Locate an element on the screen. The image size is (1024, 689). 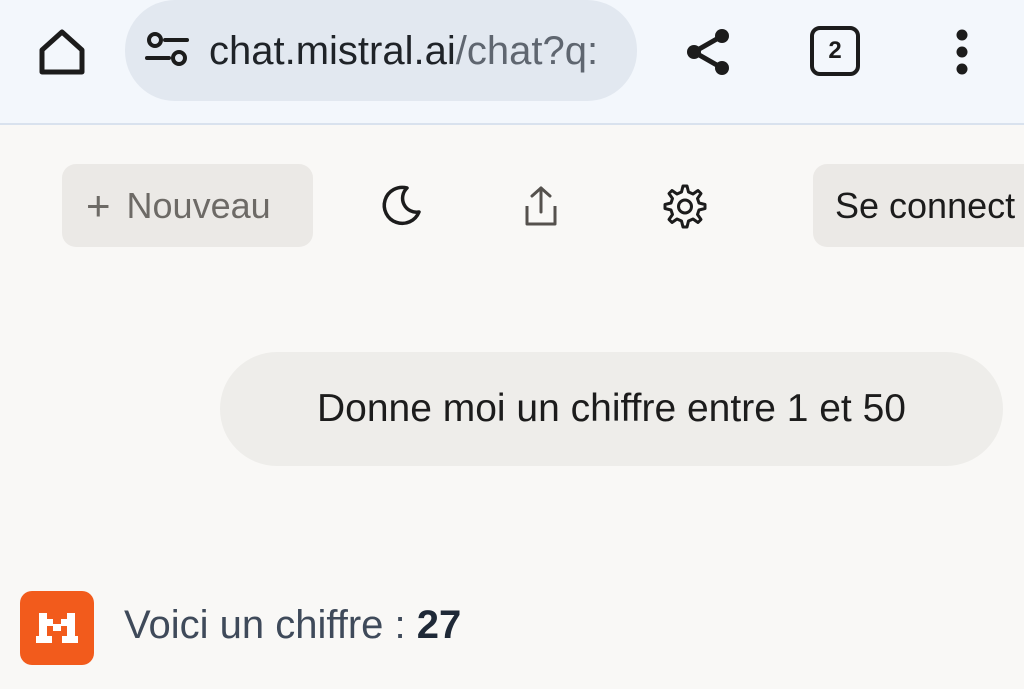
url-host: chat.mistral.ai is located at coordinates (332, 51).